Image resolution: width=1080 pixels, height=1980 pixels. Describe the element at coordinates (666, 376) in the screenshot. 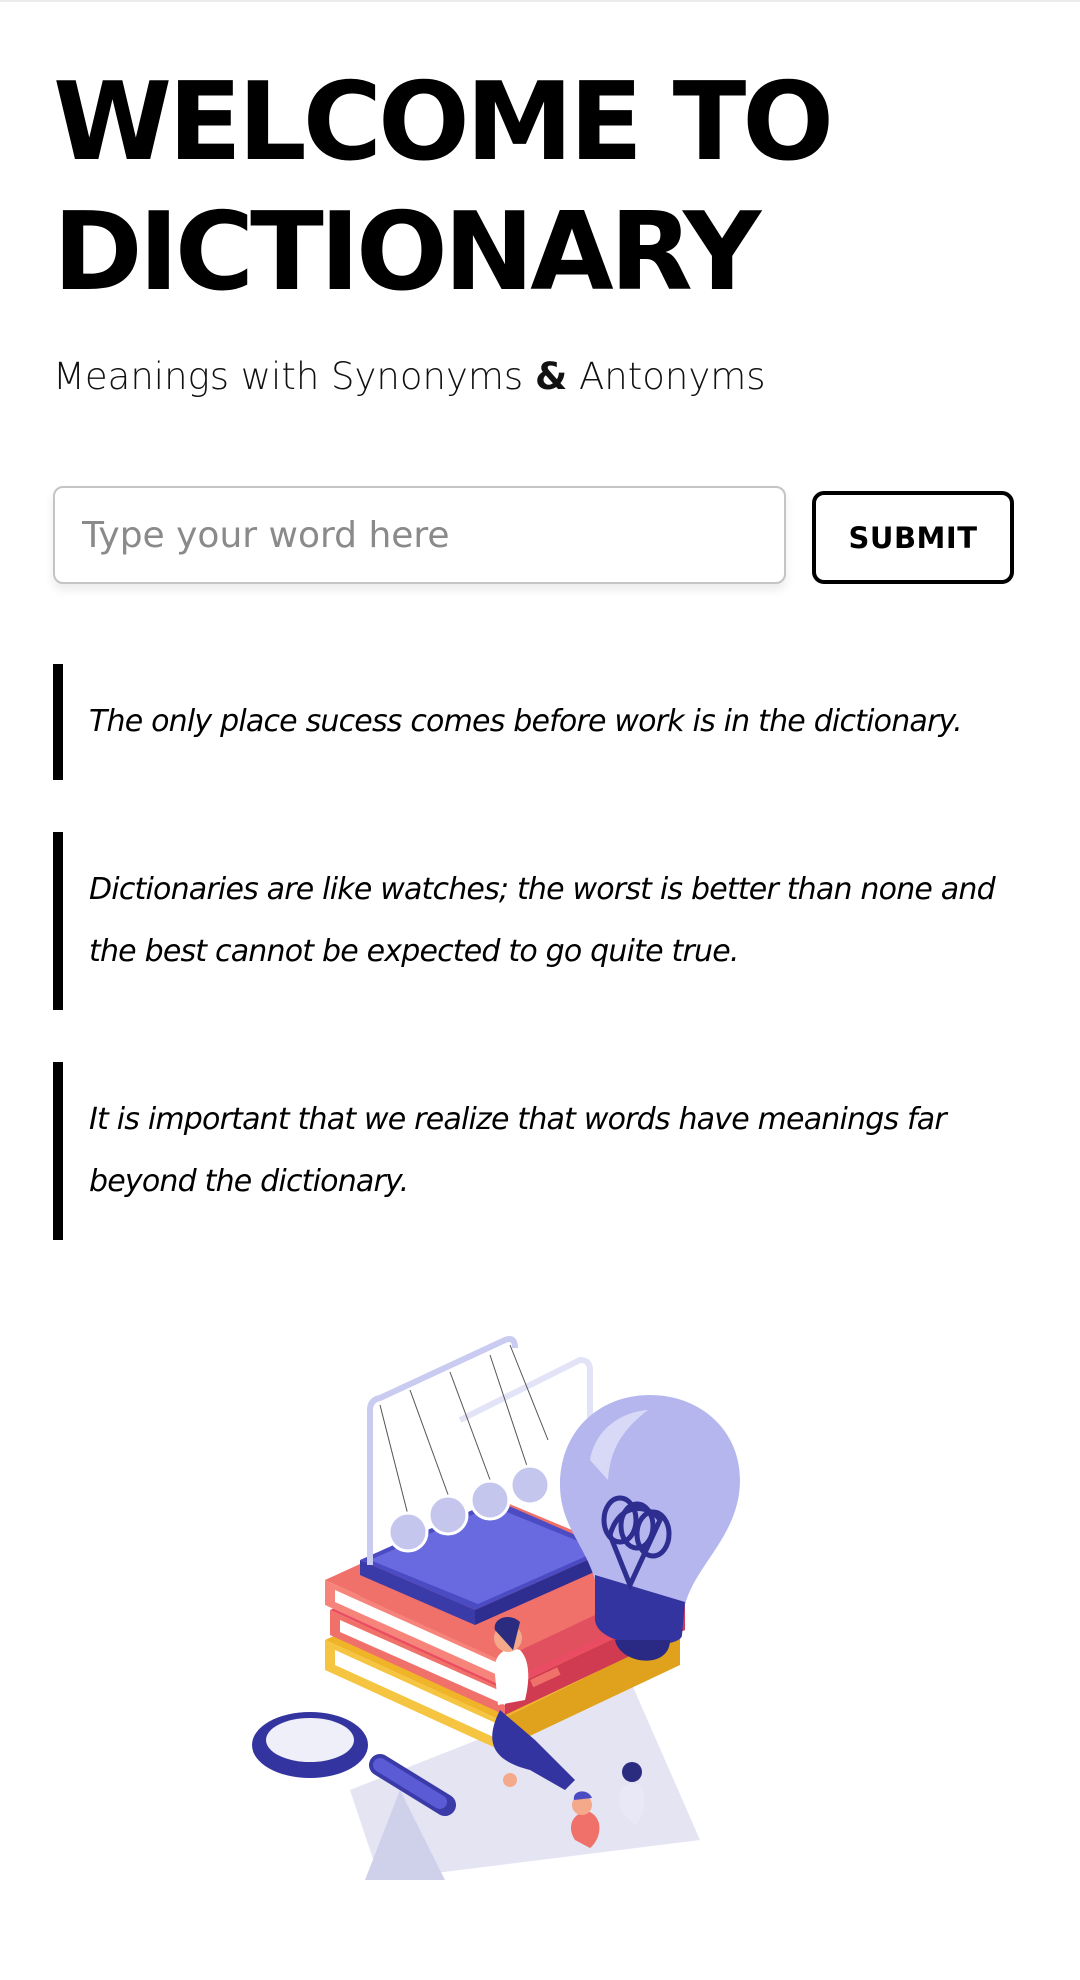

I see `subtitle-part-2: Antonyms` at that location.